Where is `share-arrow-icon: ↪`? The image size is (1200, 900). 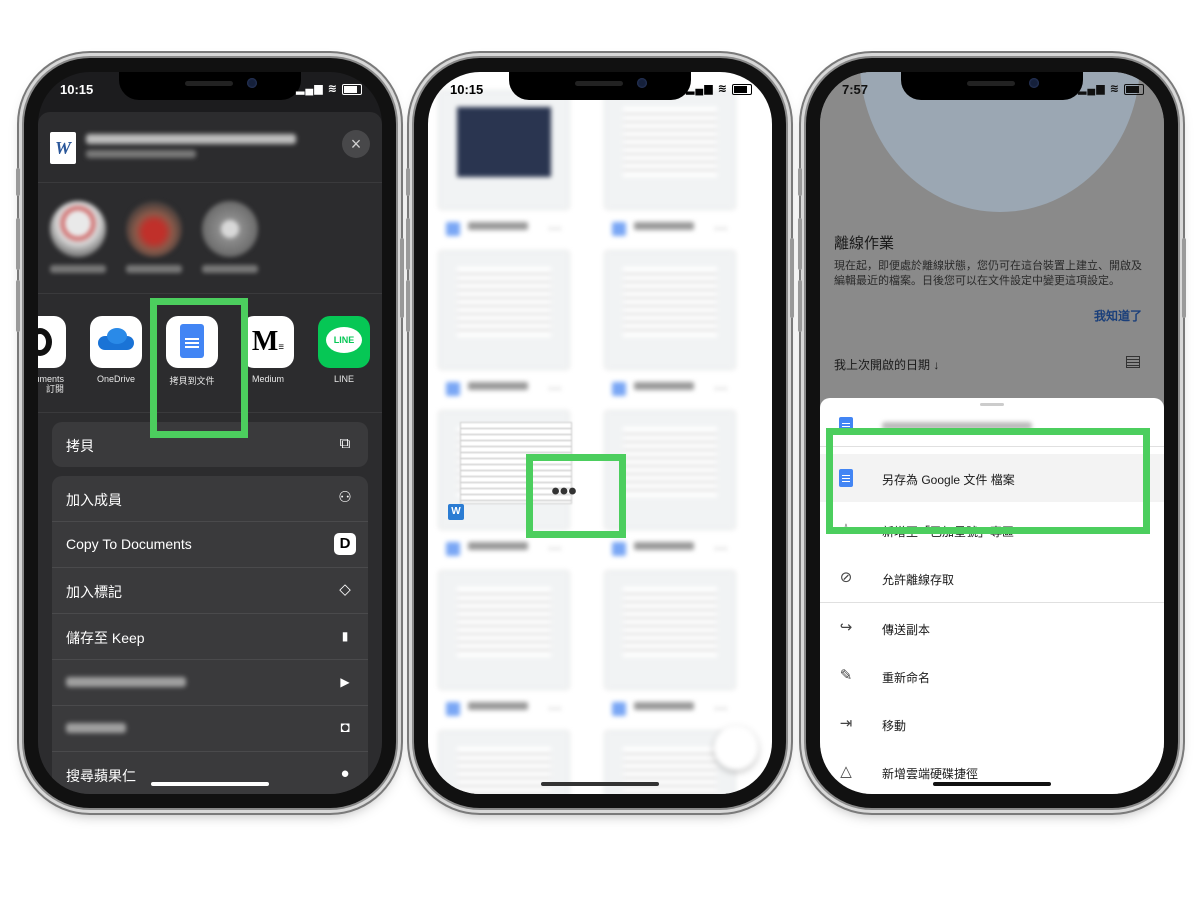
share-arrow-icon: ↪ is located at coordinates (846, 627).